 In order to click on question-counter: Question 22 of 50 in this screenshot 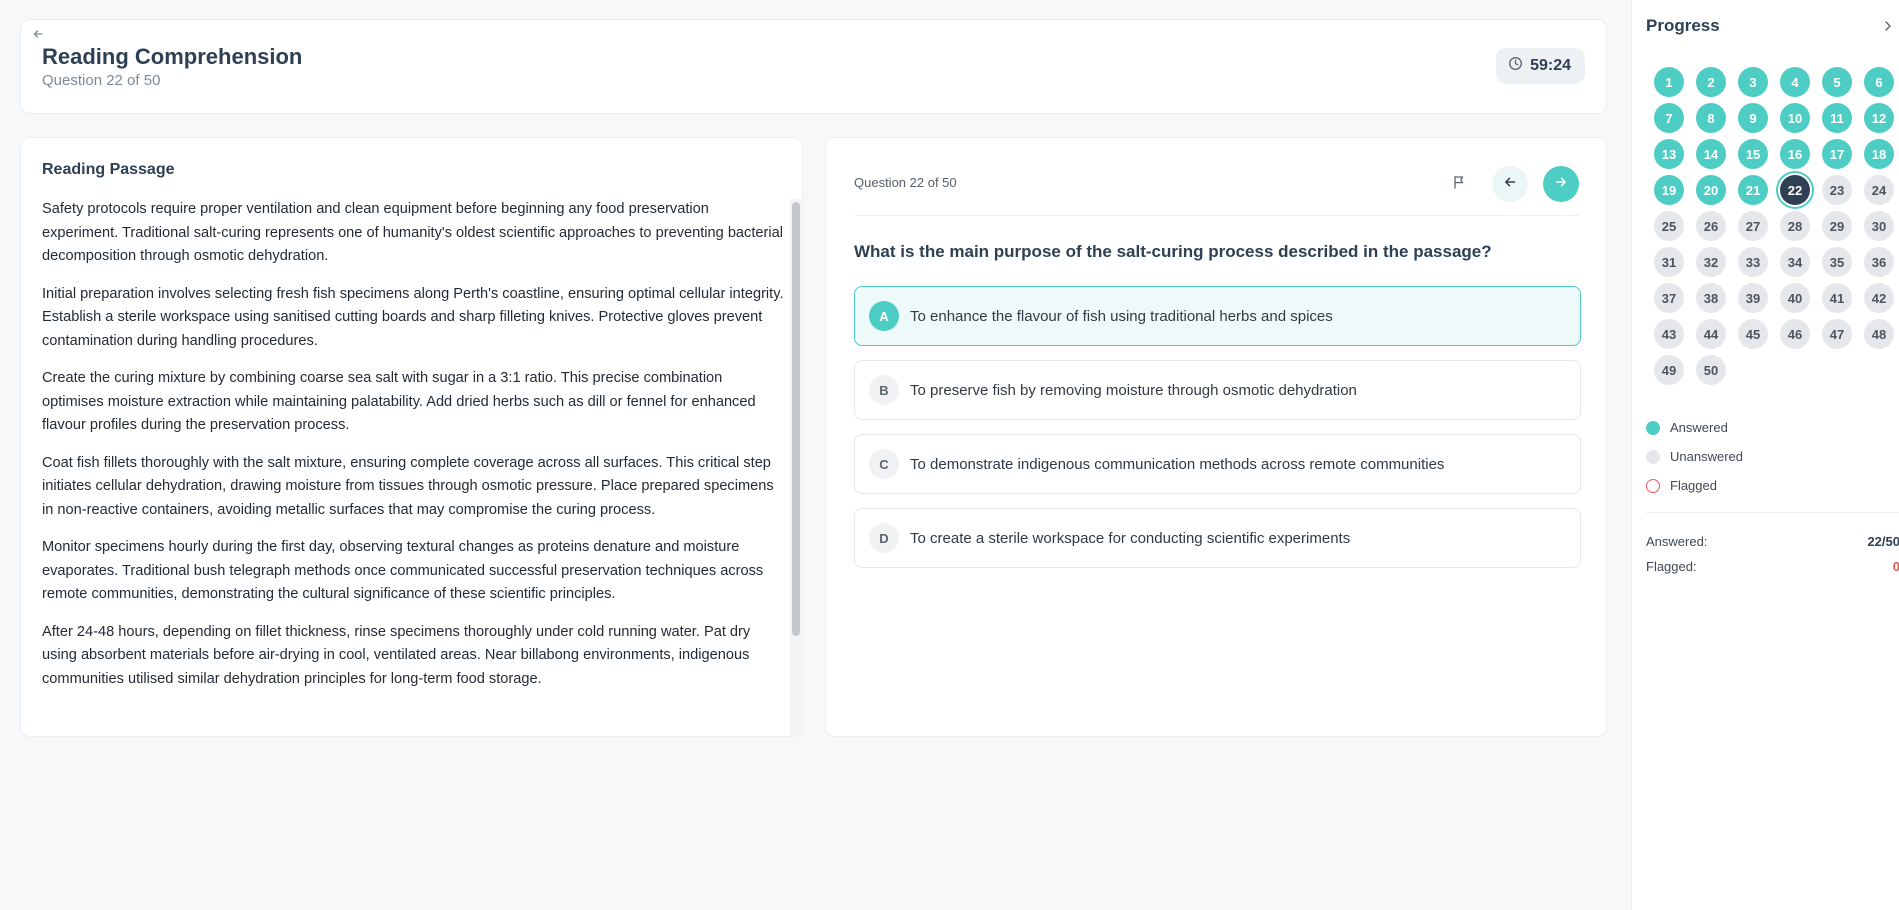, I will do `click(905, 182)`.